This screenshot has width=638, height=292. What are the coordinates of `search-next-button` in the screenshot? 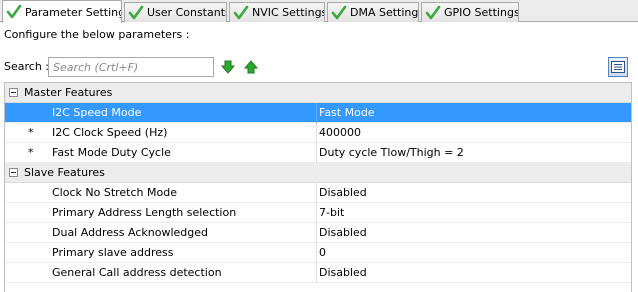 It's located at (228, 67).